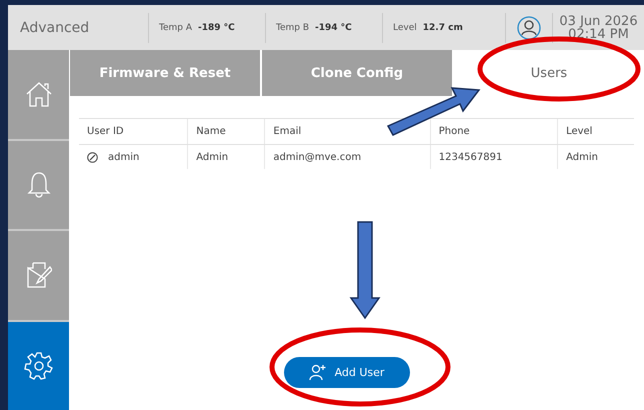 This screenshot has height=410, width=644. Describe the element at coordinates (317, 372) in the screenshot. I see `add-user-icon` at that location.